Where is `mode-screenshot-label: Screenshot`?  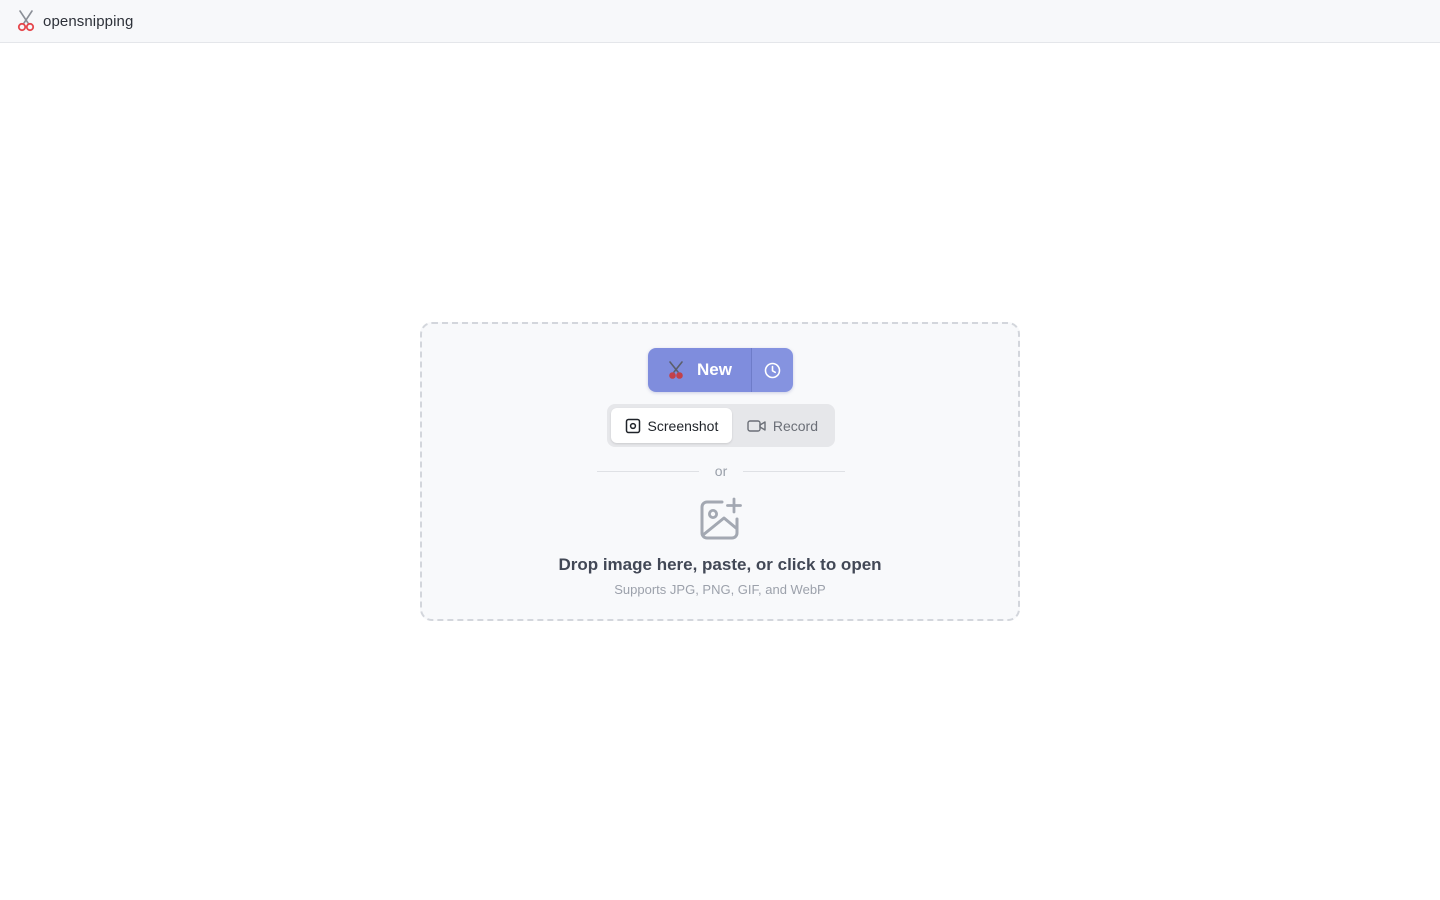 mode-screenshot-label: Screenshot is located at coordinates (683, 425).